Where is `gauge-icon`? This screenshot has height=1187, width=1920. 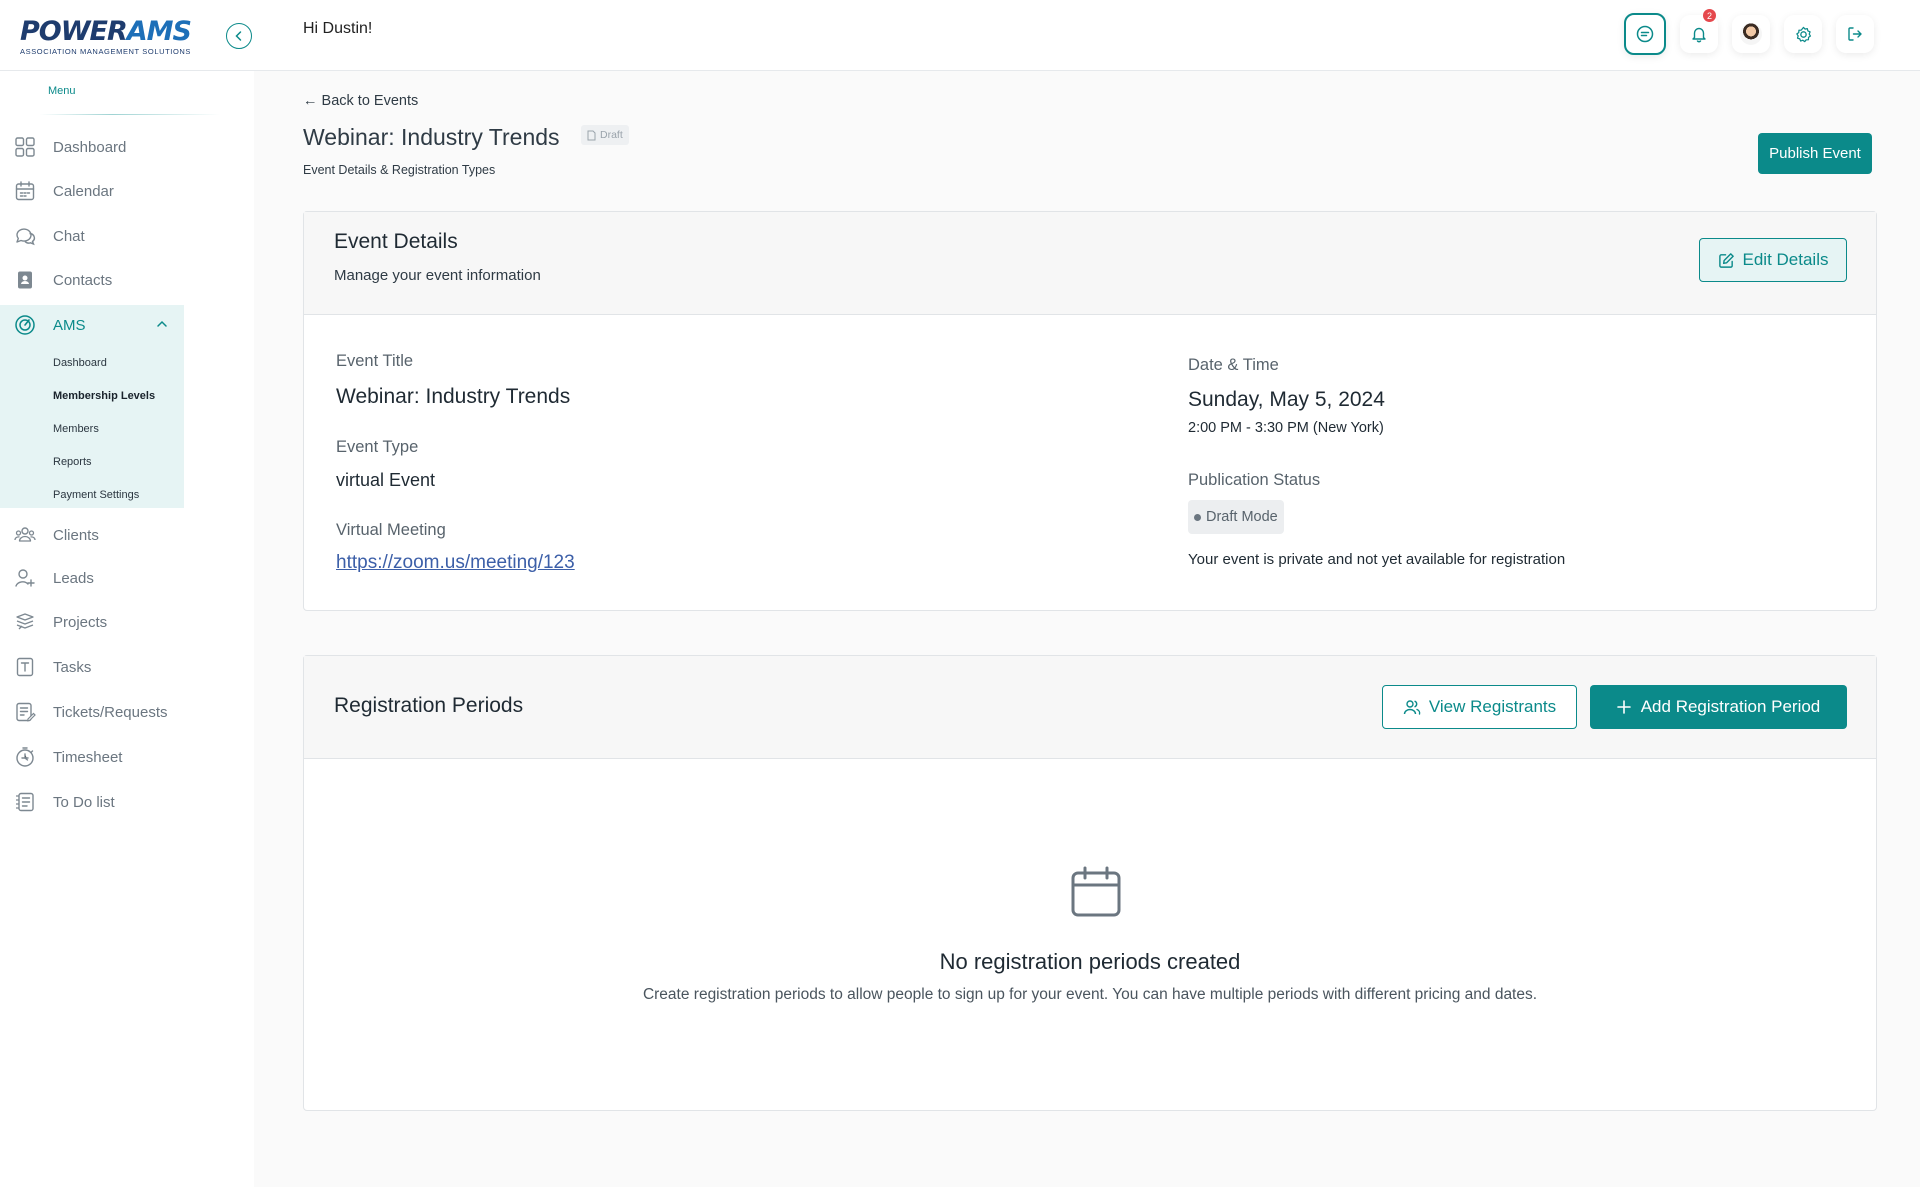
gauge-icon is located at coordinates (25, 325).